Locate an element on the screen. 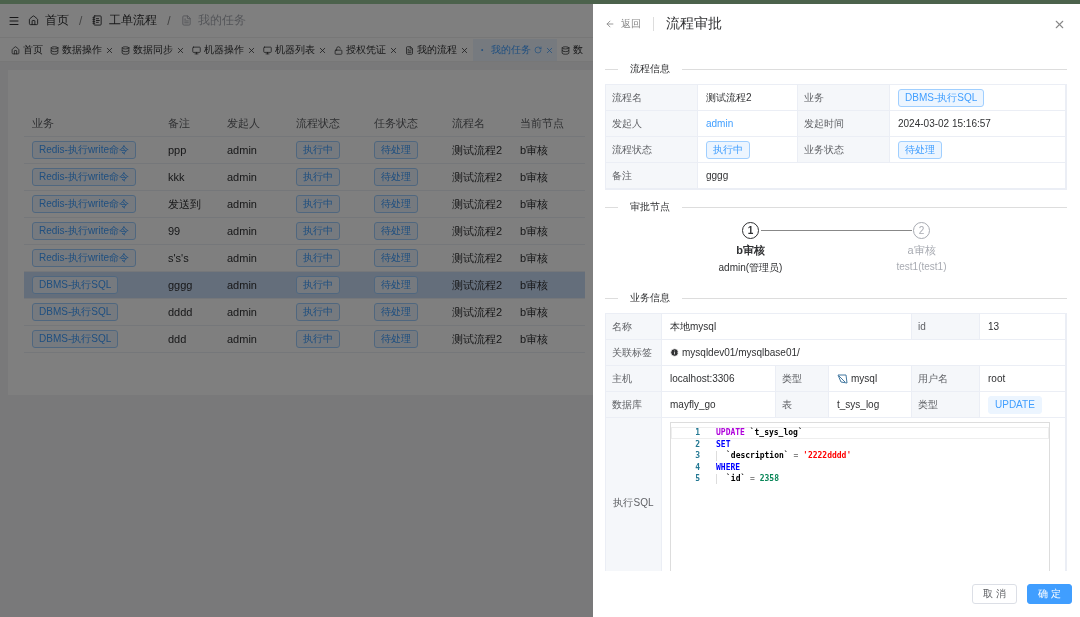 Image resolution: width=1080 pixels, height=617 pixels. menu-icon is located at coordinates (14, 20).